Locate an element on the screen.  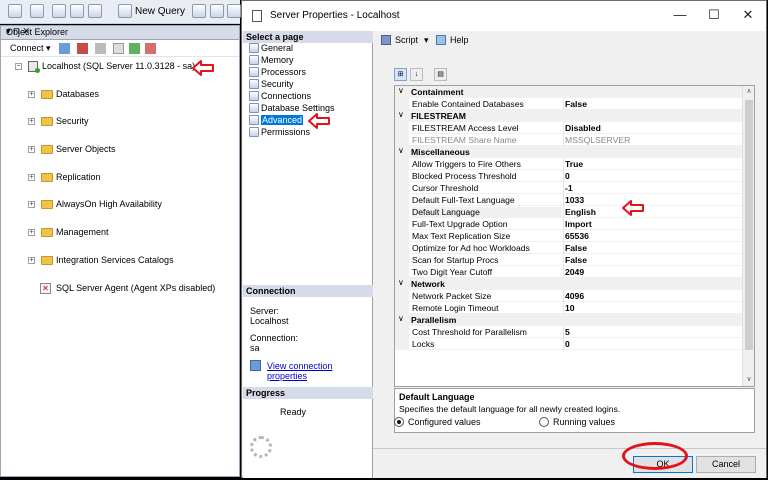
connect-icon is located at coordinates (64, 48).